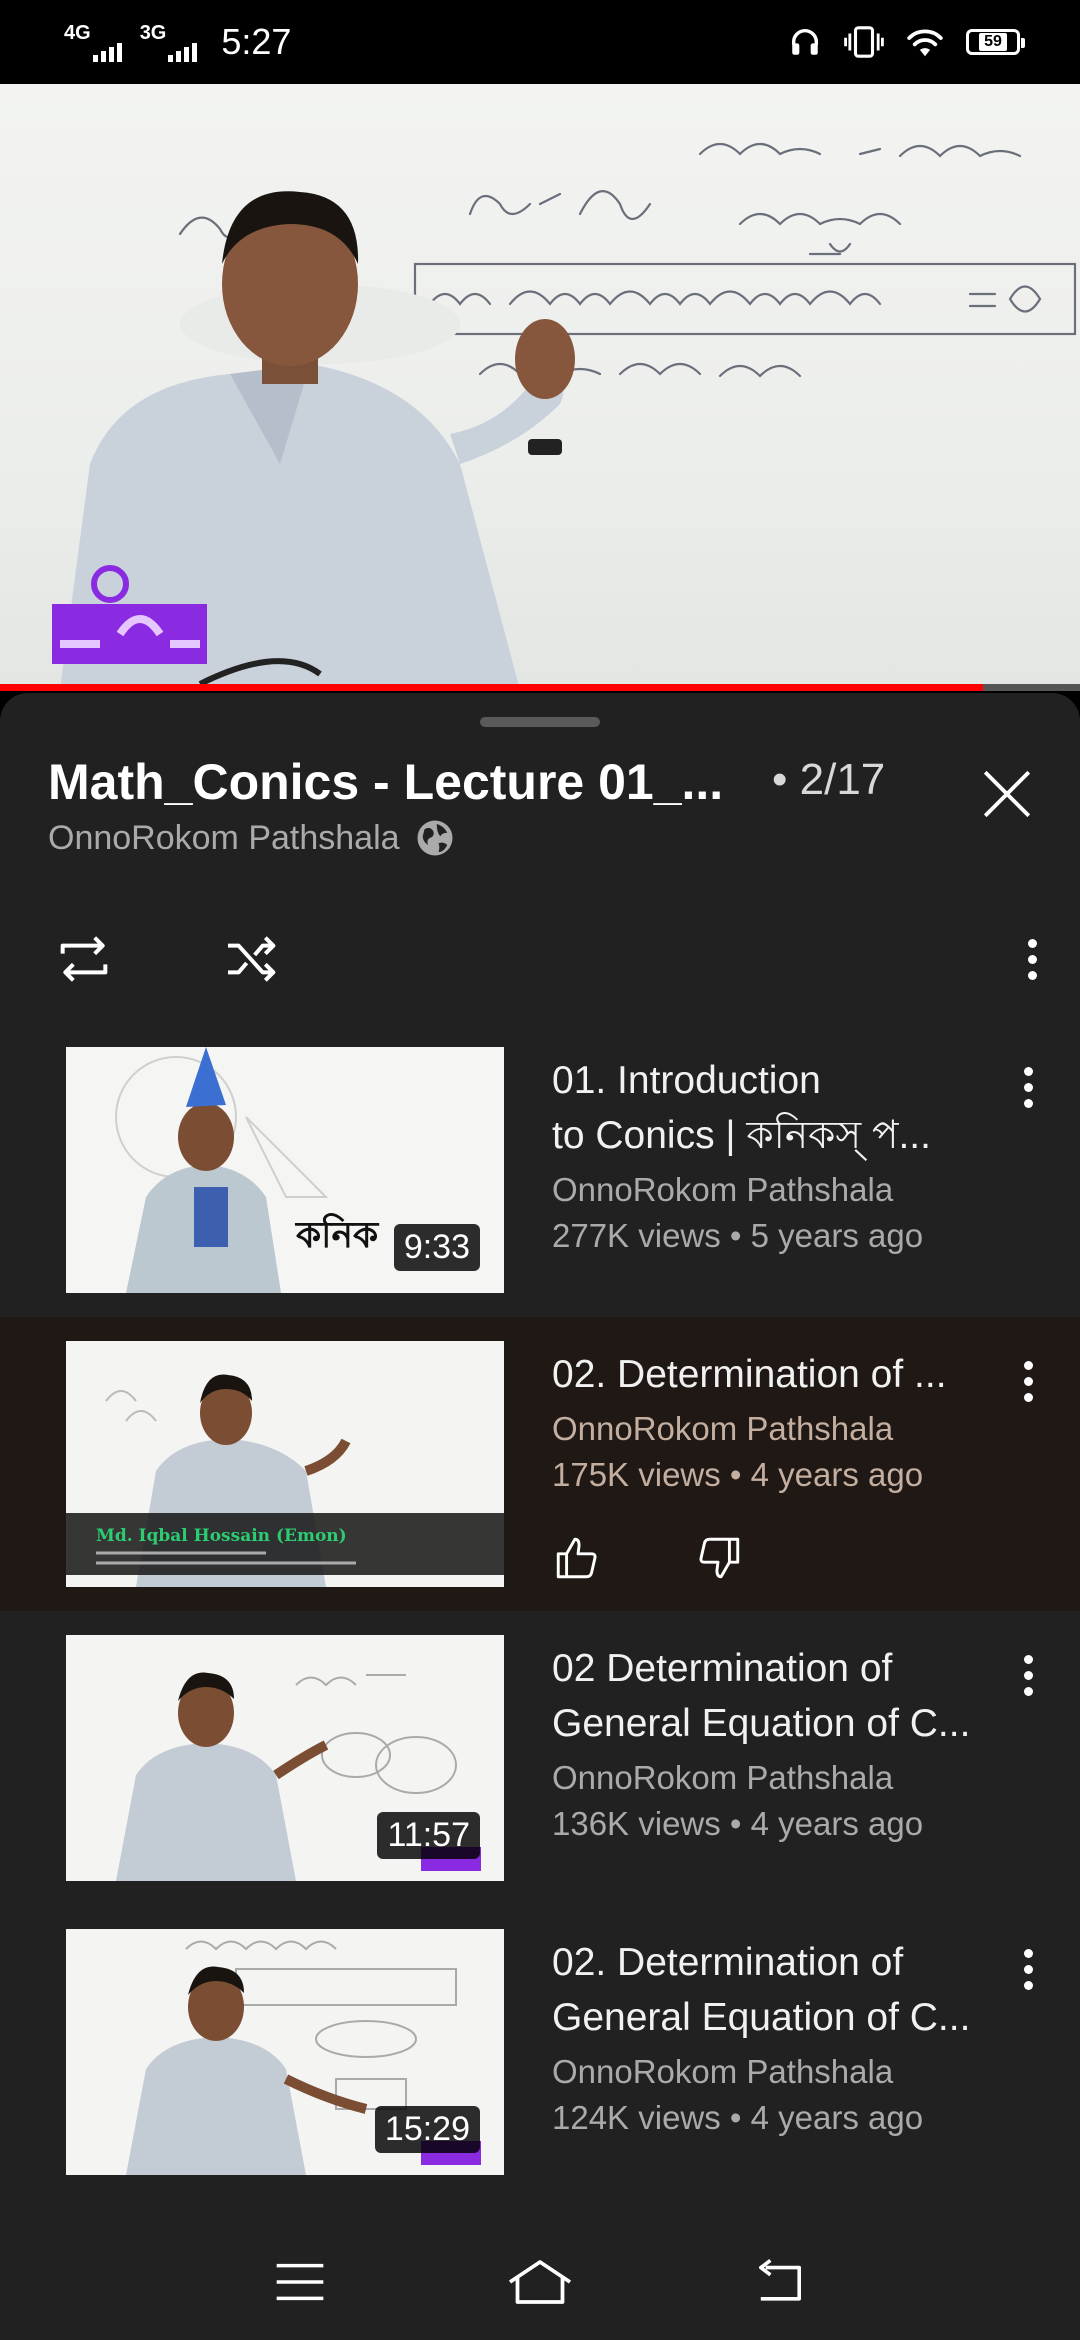 The image size is (1080, 2340). I want to click on video-title-line-1: 02. Determination of, so click(728, 1962).